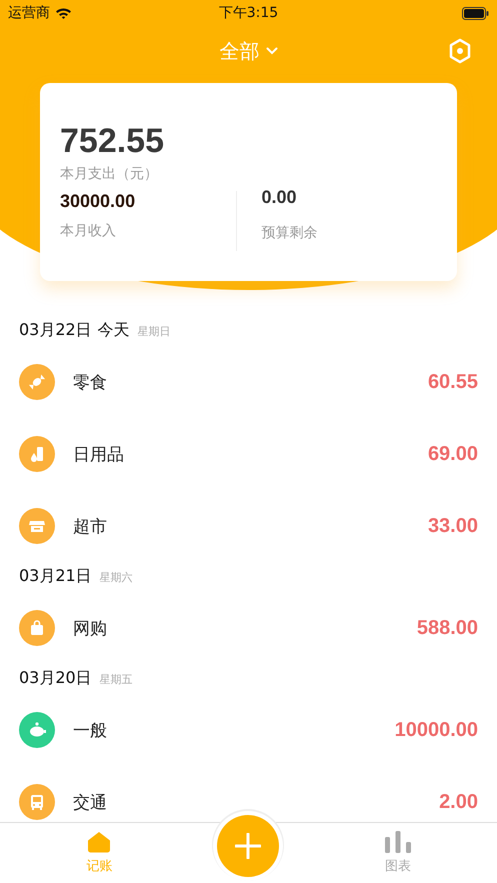  Describe the element at coordinates (460, 51) in the screenshot. I see `settings-icon` at that location.